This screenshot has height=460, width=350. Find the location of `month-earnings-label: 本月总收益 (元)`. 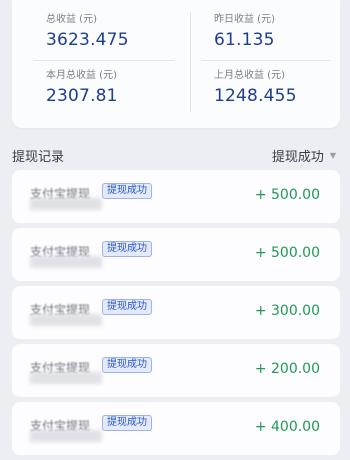

month-earnings-label: 本月总收益 (元) is located at coordinates (81, 75).